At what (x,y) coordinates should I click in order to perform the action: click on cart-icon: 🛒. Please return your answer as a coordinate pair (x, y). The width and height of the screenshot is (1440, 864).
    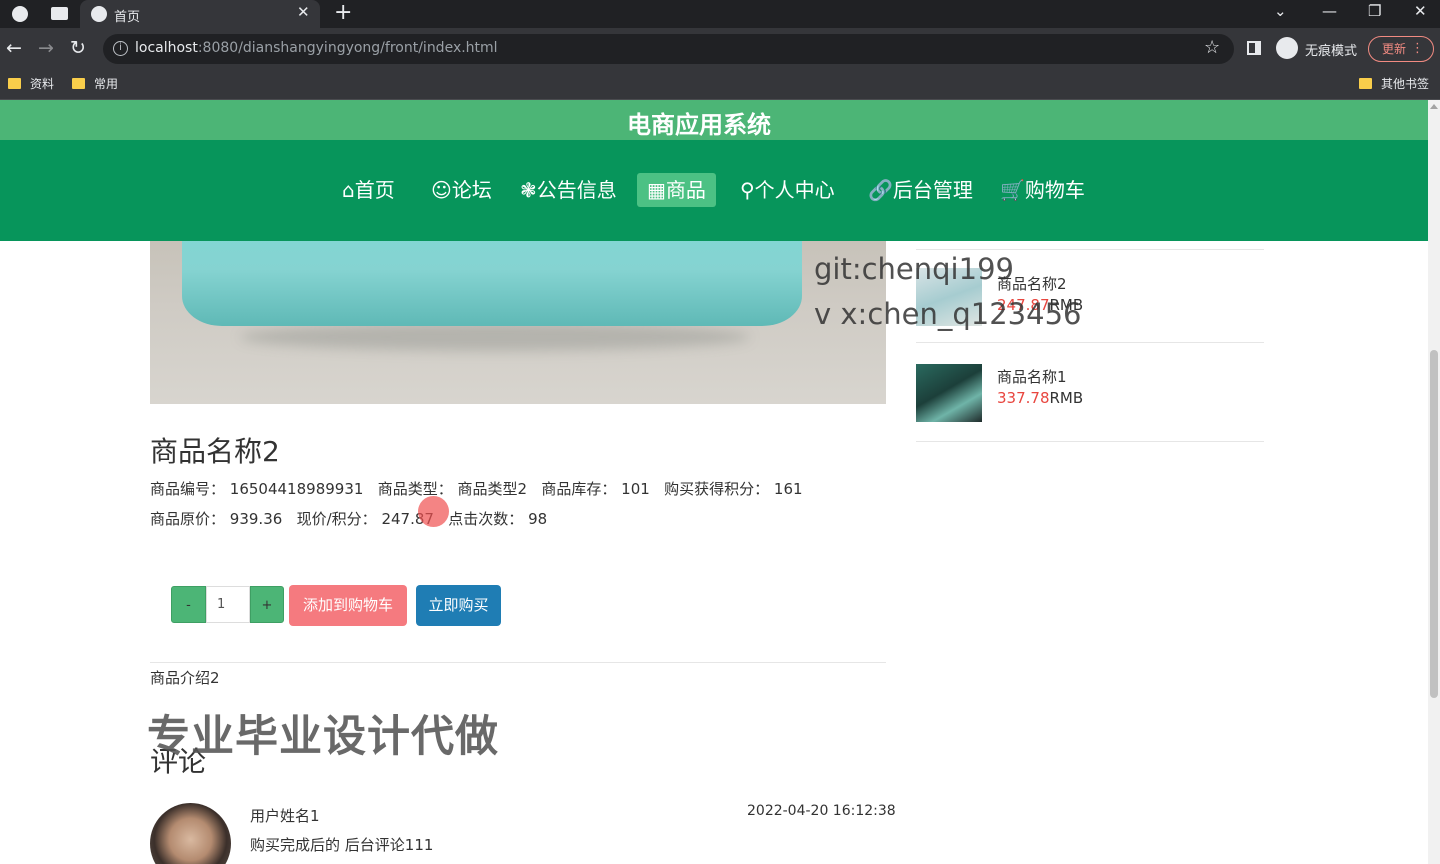
    Looking at the image, I should click on (1012, 190).